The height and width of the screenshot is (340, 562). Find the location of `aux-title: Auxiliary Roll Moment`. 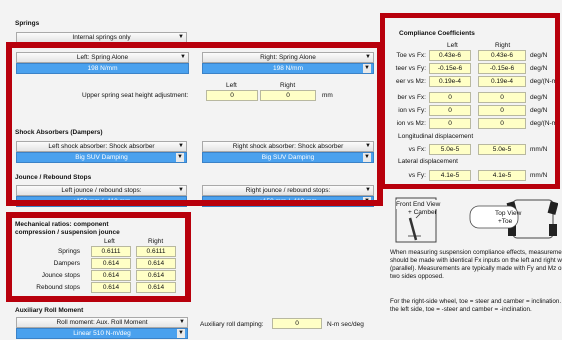

aux-title: Auxiliary Roll Moment is located at coordinates (49, 310).